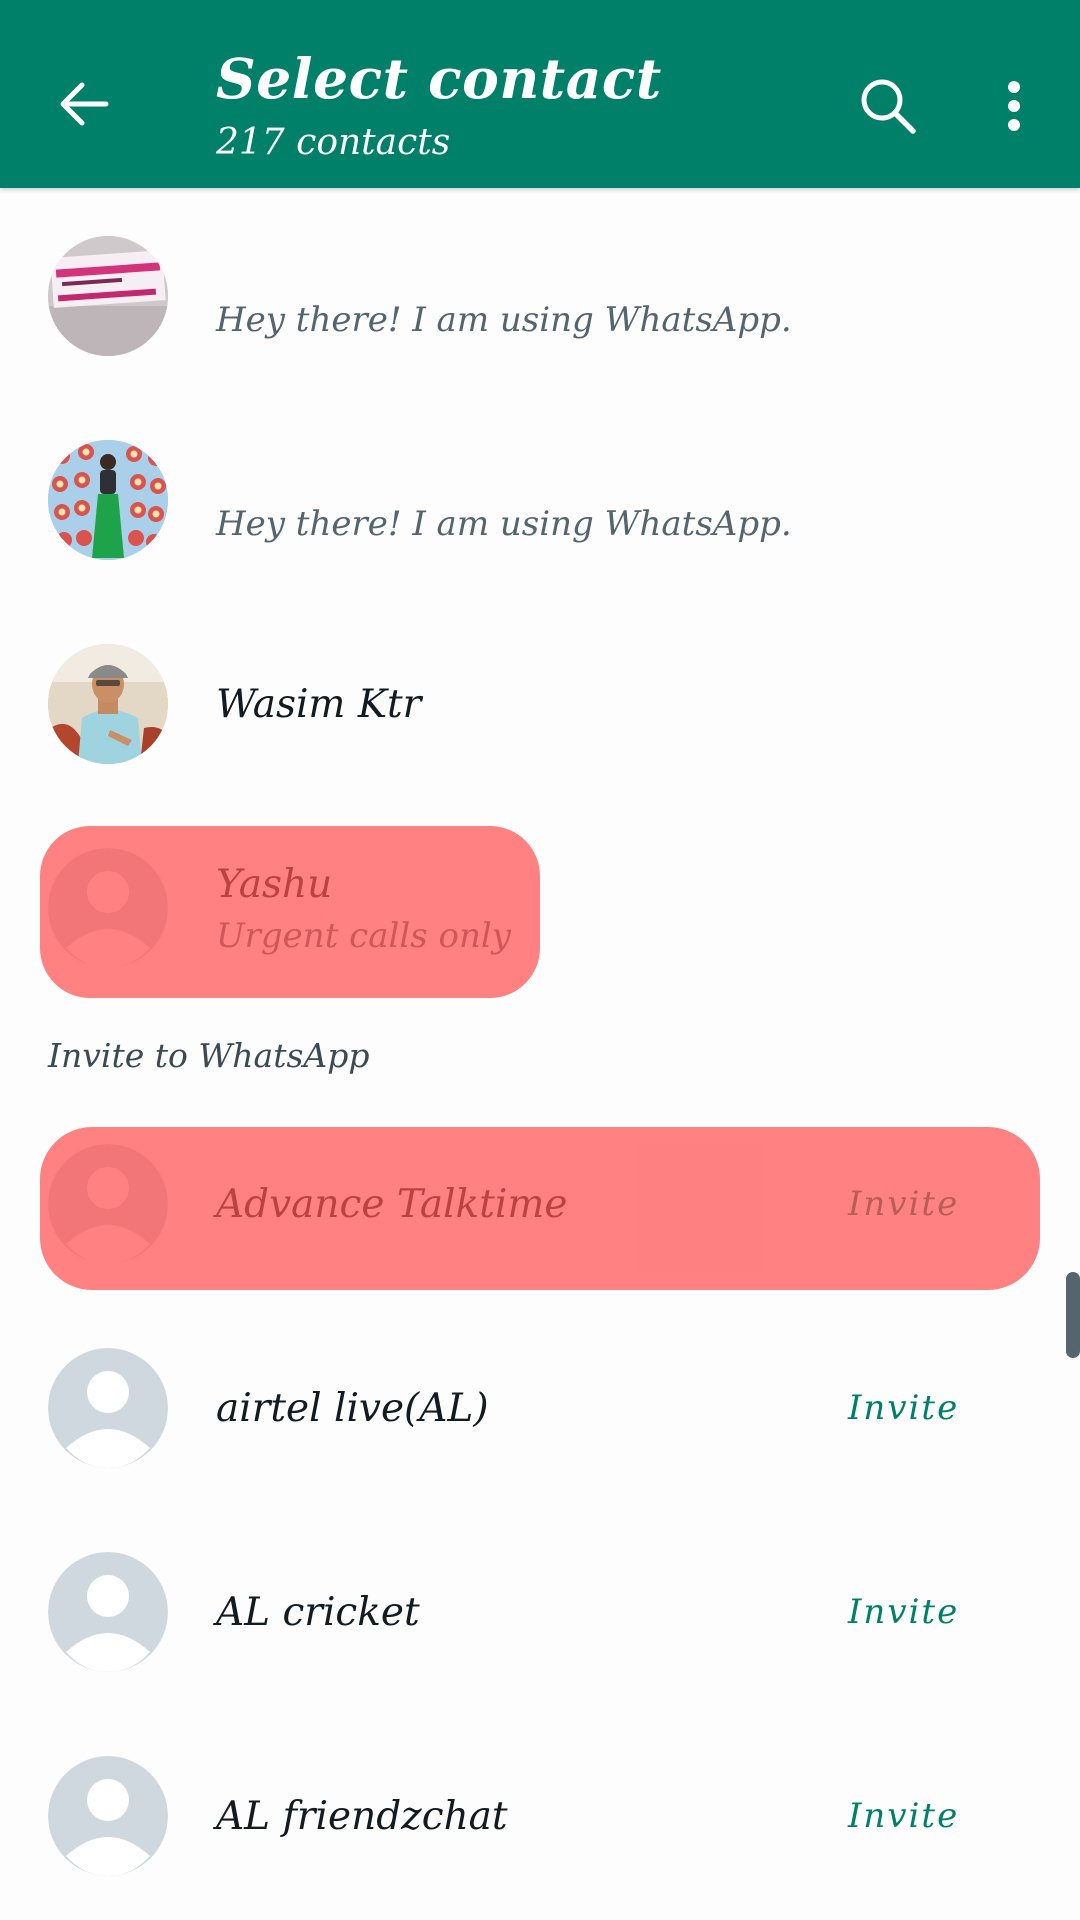 Image resolution: width=1080 pixels, height=1920 pixels. What do you see at coordinates (540, 908) in the screenshot?
I see `contact-row: Yashu Urgent calls only` at bounding box center [540, 908].